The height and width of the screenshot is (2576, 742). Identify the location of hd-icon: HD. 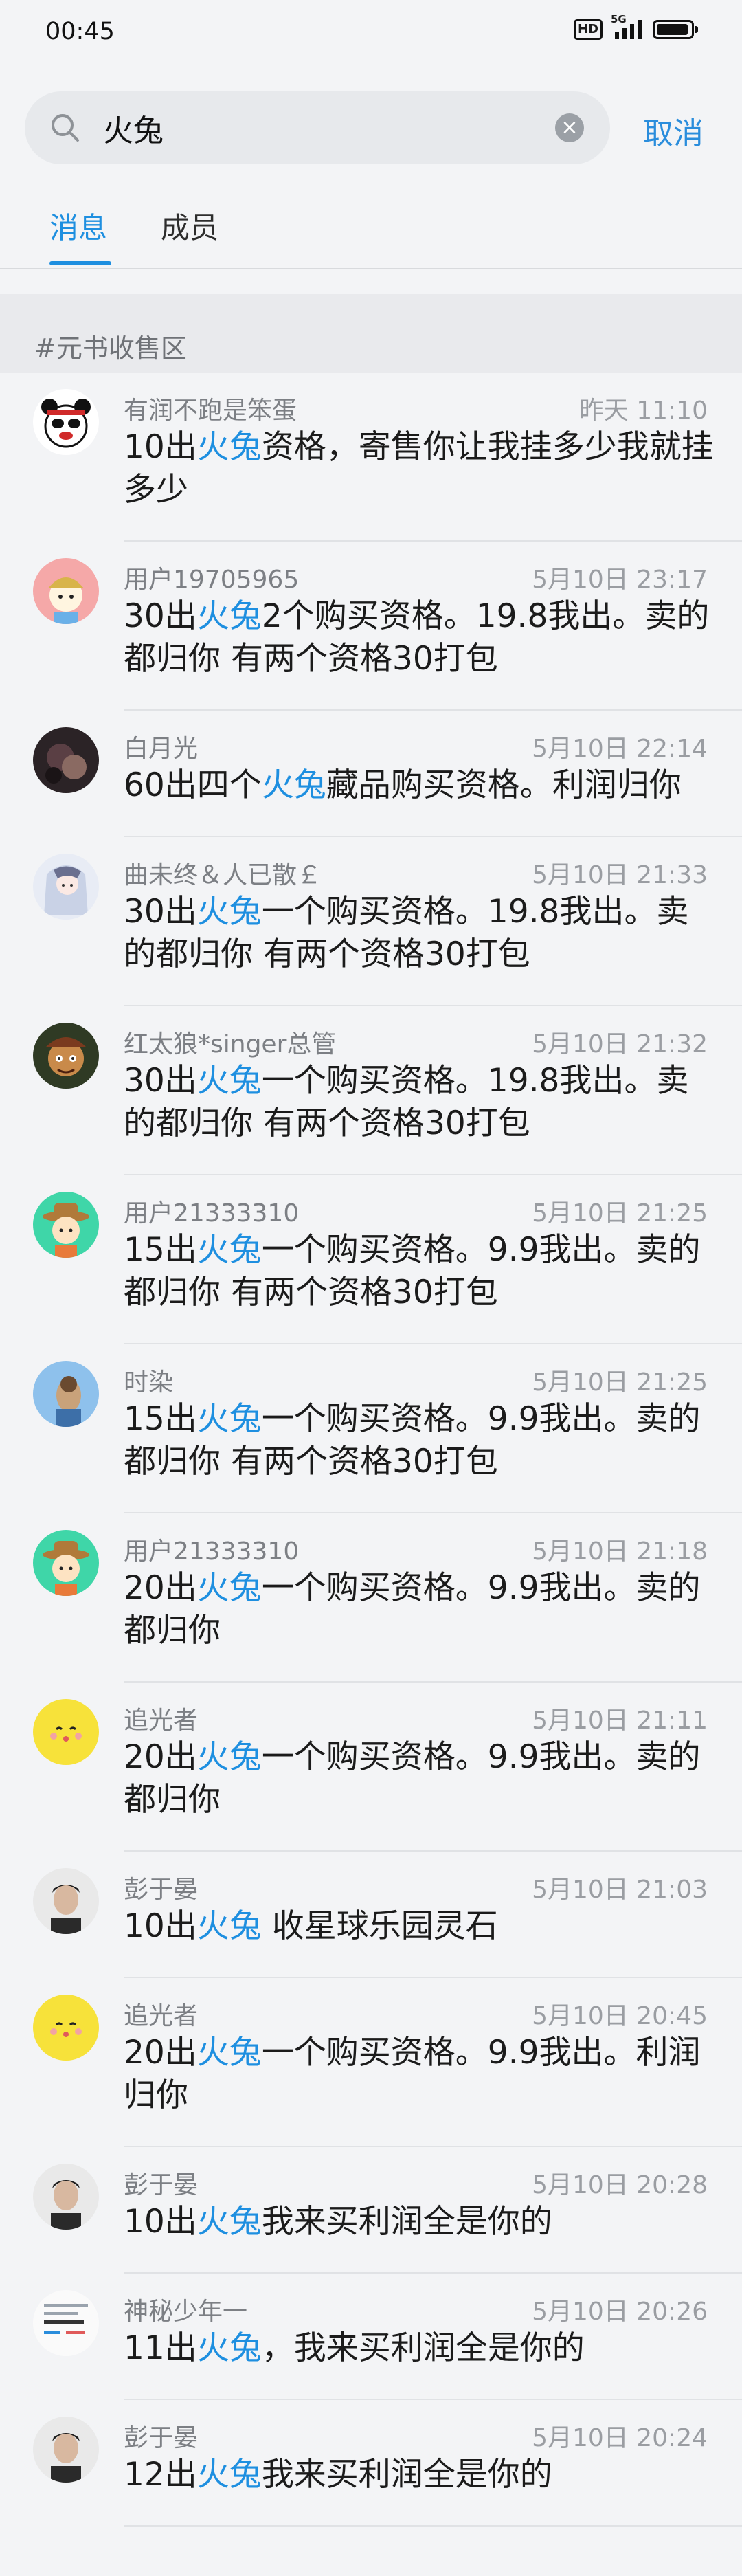
(588, 29).